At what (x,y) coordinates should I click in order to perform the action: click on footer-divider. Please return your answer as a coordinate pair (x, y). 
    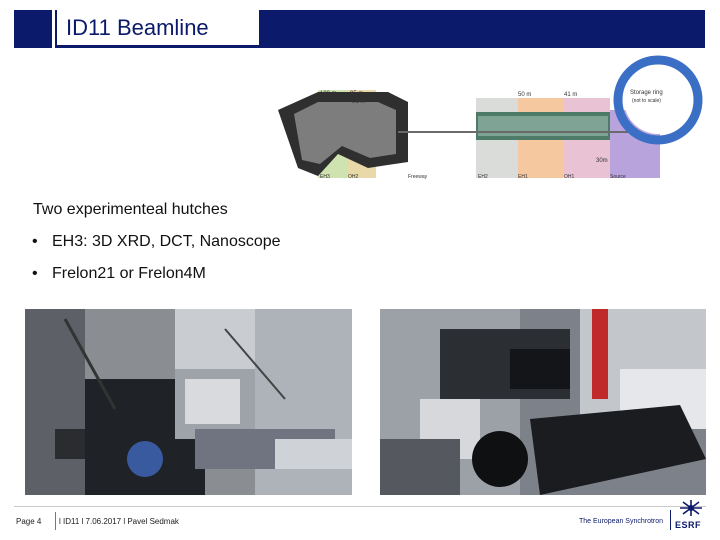
    Looking at the image, I should click on (360, 506).